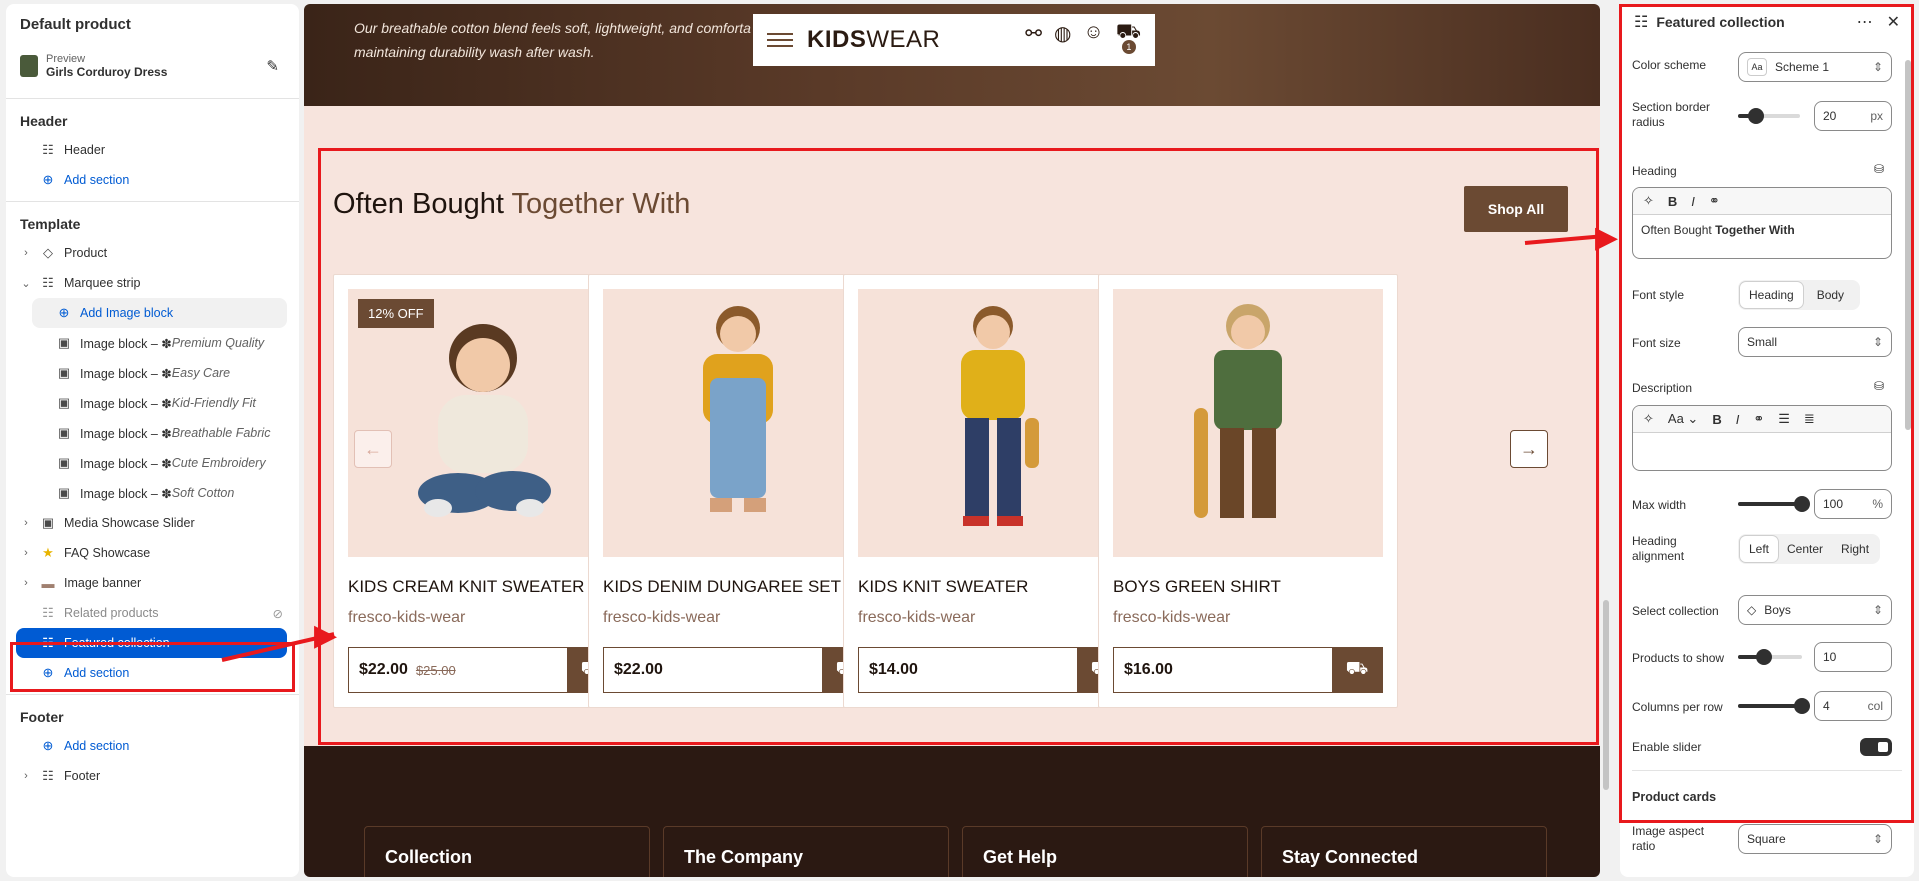 The image size is (1919, 881). Describe the element at coordinates (272, 66) in the screenshot. I see `edit-pencil-icon: ✎` at that location.